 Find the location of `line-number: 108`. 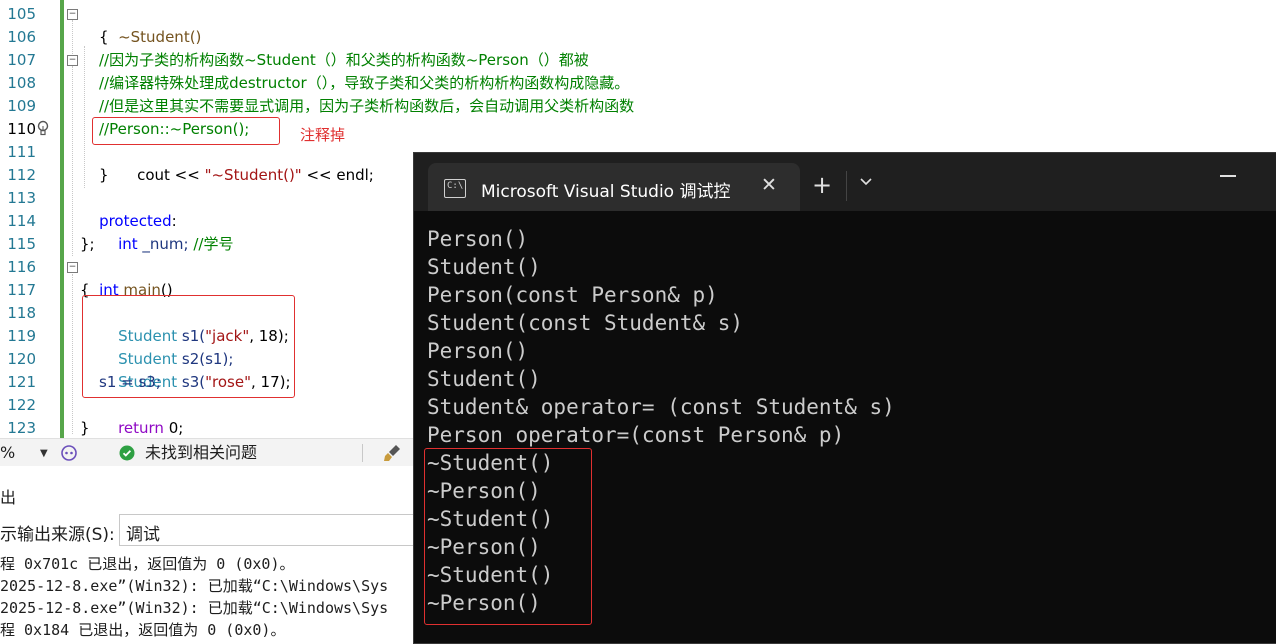

line-number: 108 is located at coordinates (21, 83).